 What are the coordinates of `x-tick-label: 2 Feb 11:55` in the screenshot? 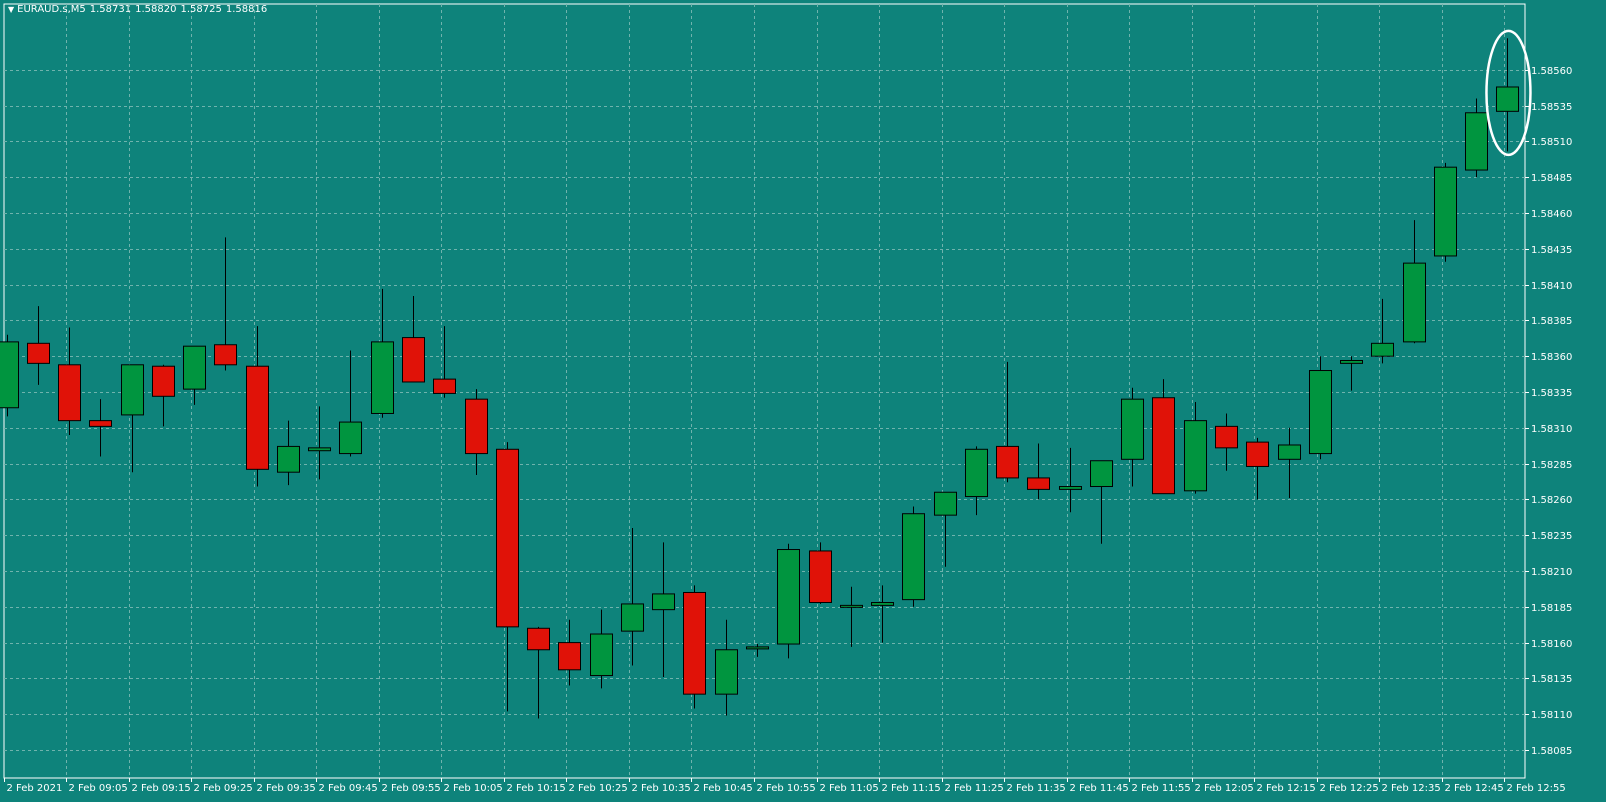 It's located at (1161, 788).